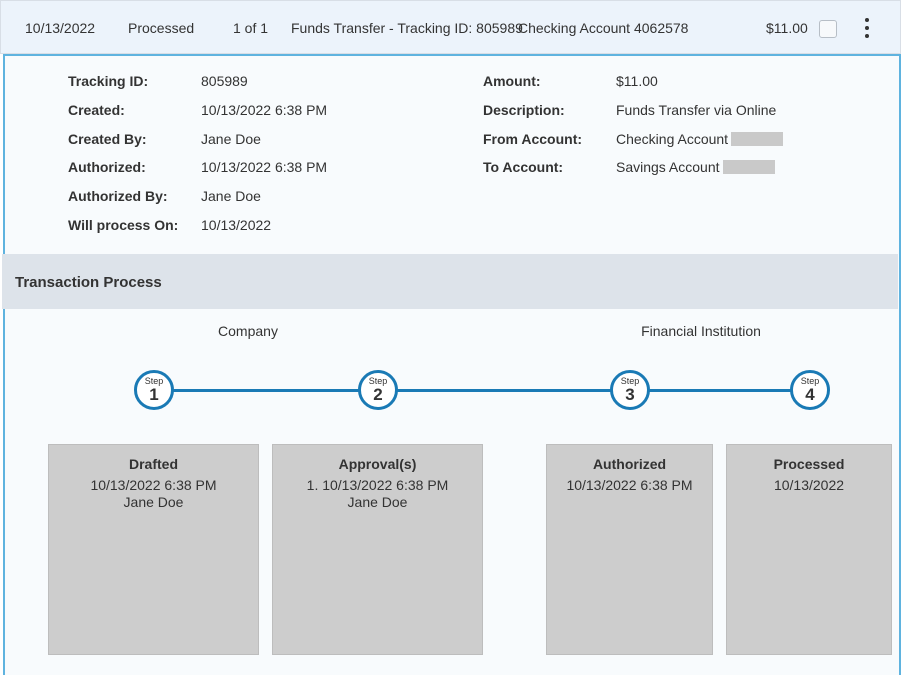 The image size is (901, 675). What do you see at coordinates (96, 110) in the screenshot?
I see `created-label: Created:` at bounding box center [96, 110].